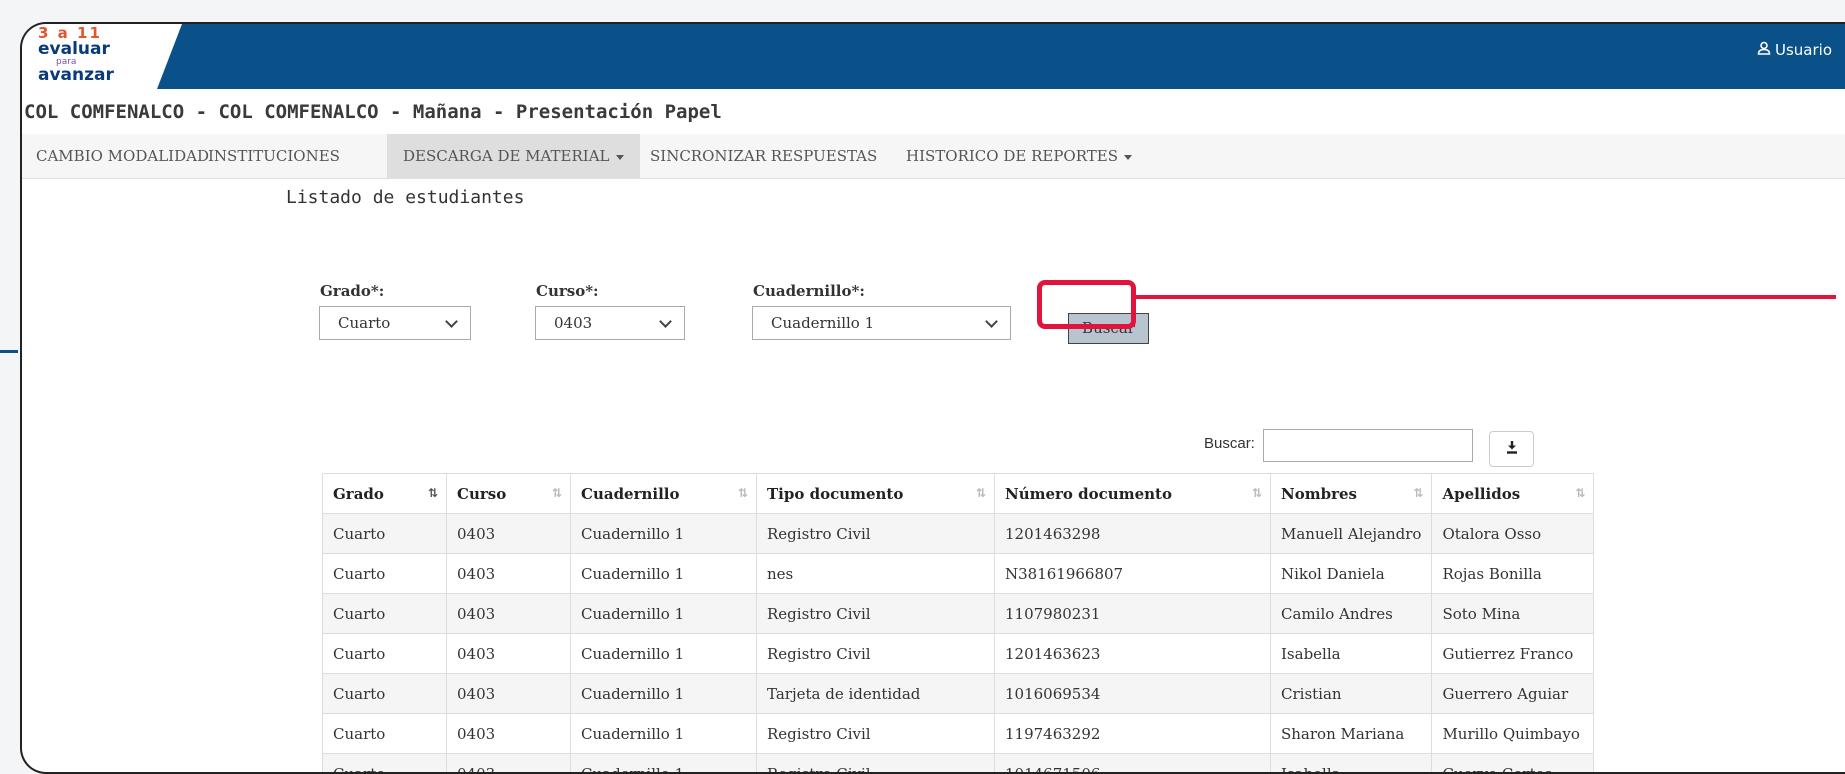 The width and height of the screenshot is (1845, 774). Describe the element at coordinates (1128, 157) in the screenshot. I see `caret-down-icon` at that location.